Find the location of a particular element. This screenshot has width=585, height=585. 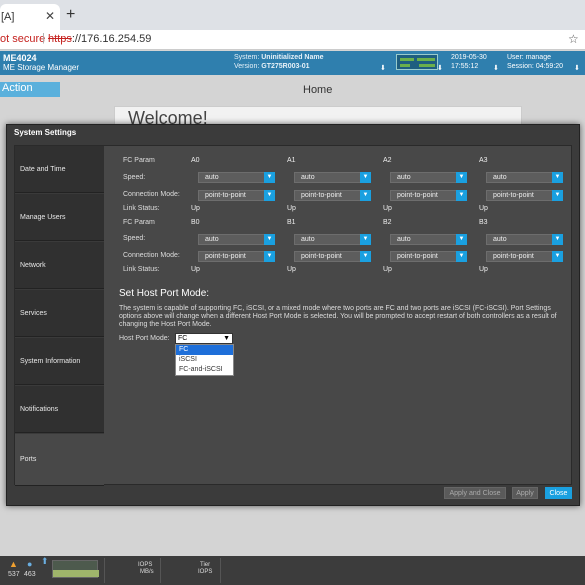

nav-label: Date and Time is located at coordinates (43, 169).